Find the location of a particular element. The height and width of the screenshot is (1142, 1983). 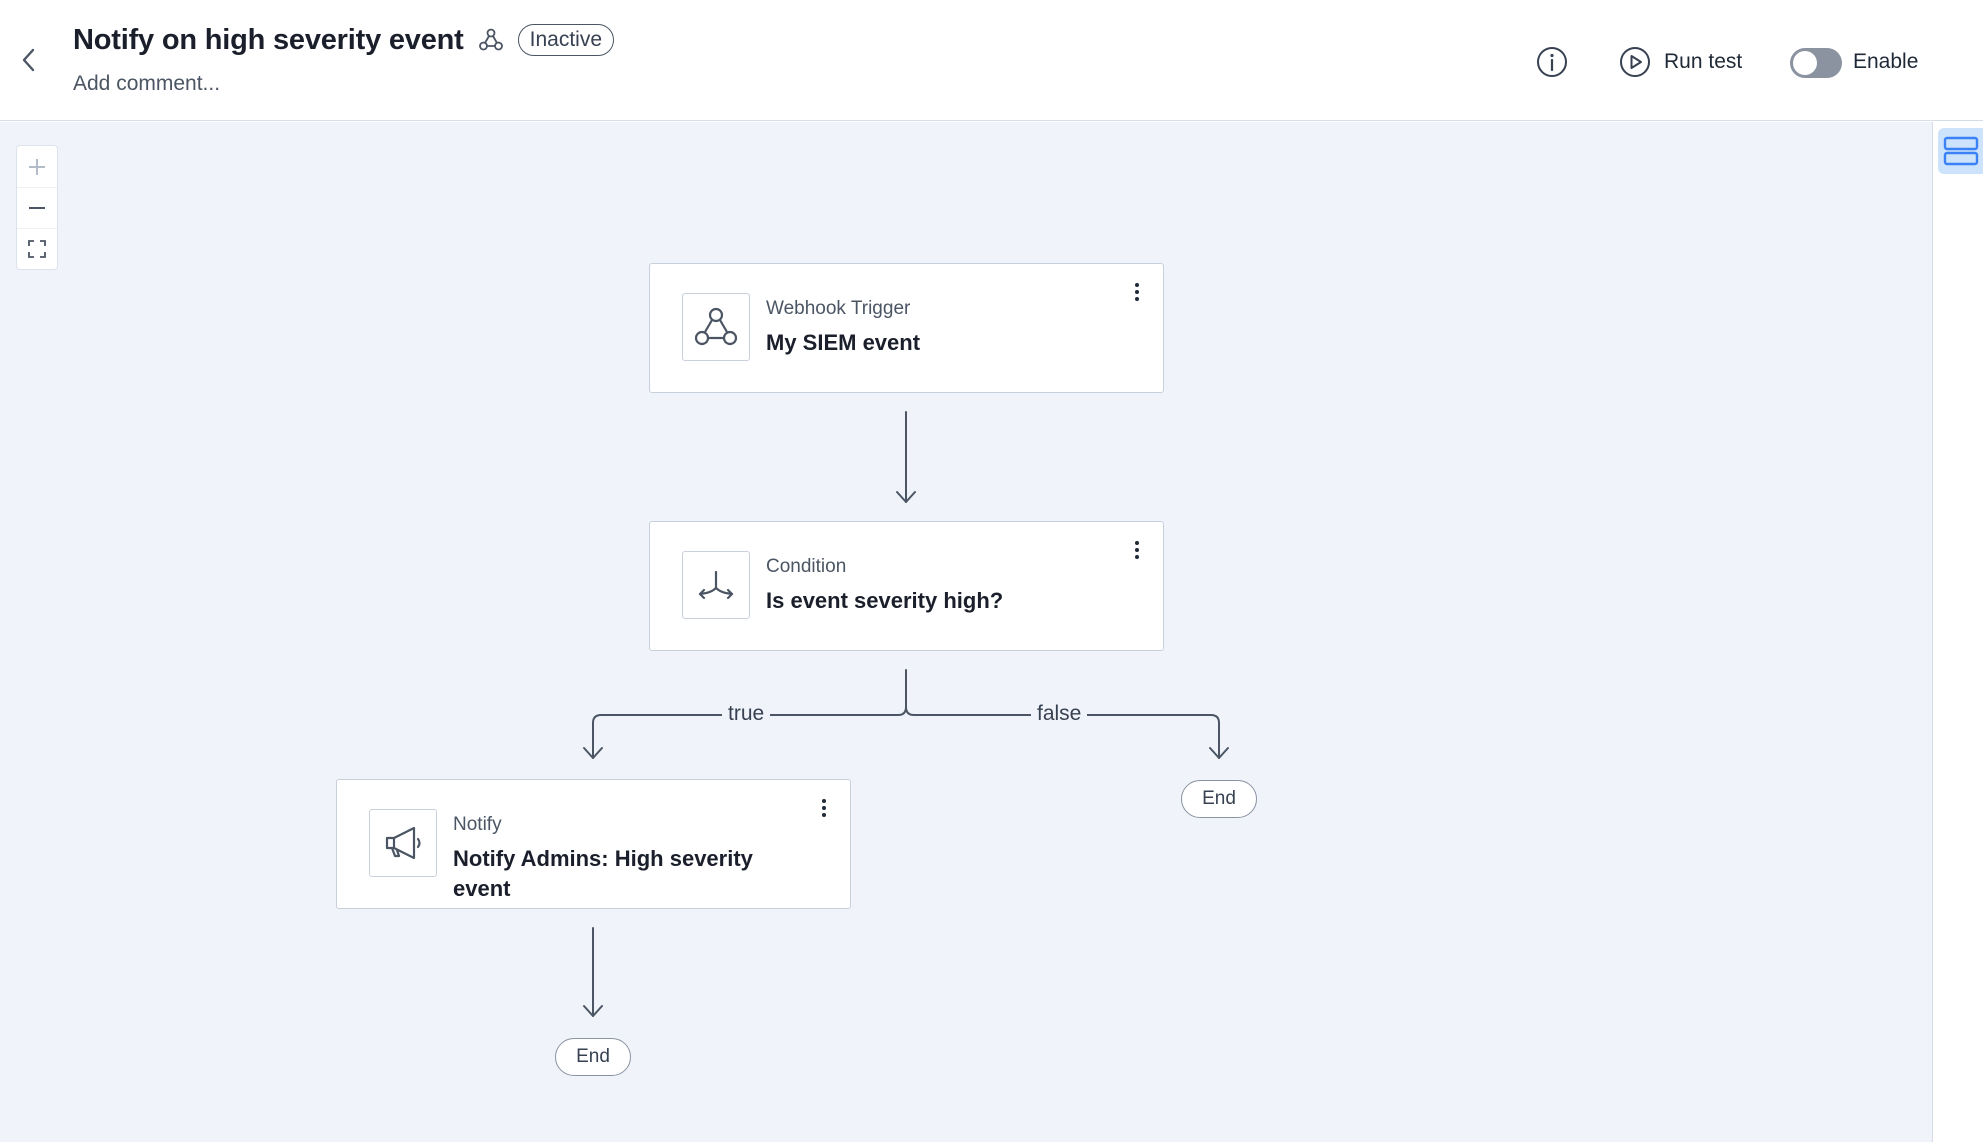

split-arrows-icon is located at coordinates (716, 585).